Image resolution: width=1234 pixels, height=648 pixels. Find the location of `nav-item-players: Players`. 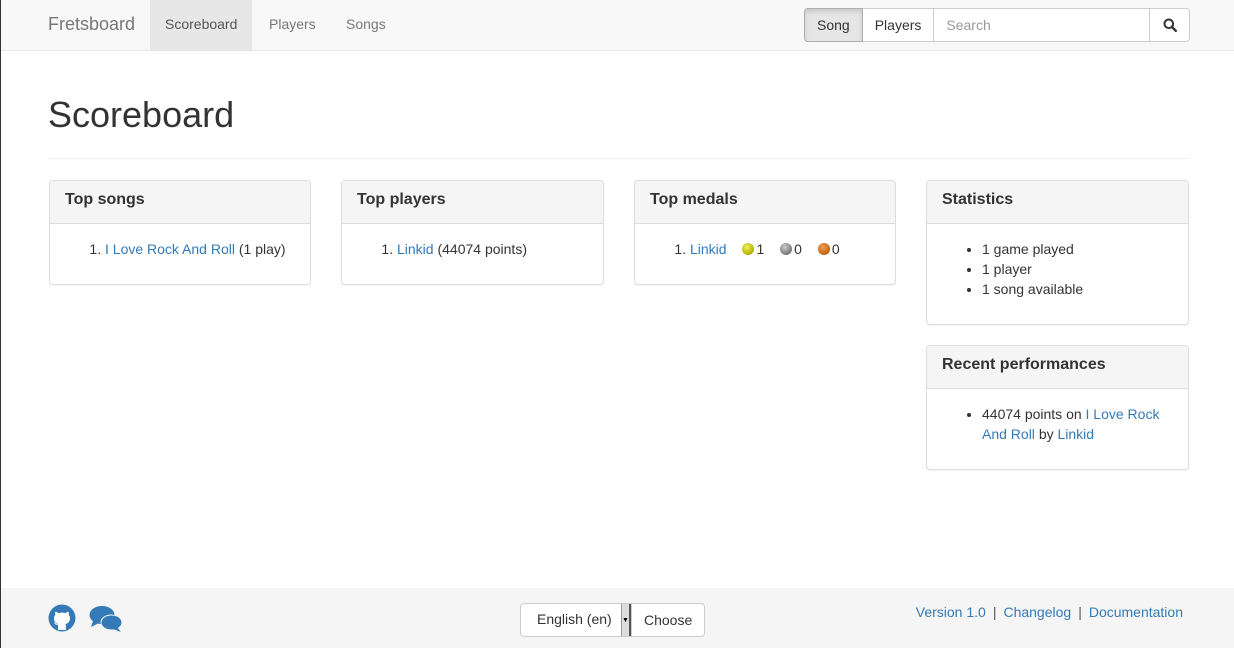

nav-item-players: Players is located at coordinates (292, 25).